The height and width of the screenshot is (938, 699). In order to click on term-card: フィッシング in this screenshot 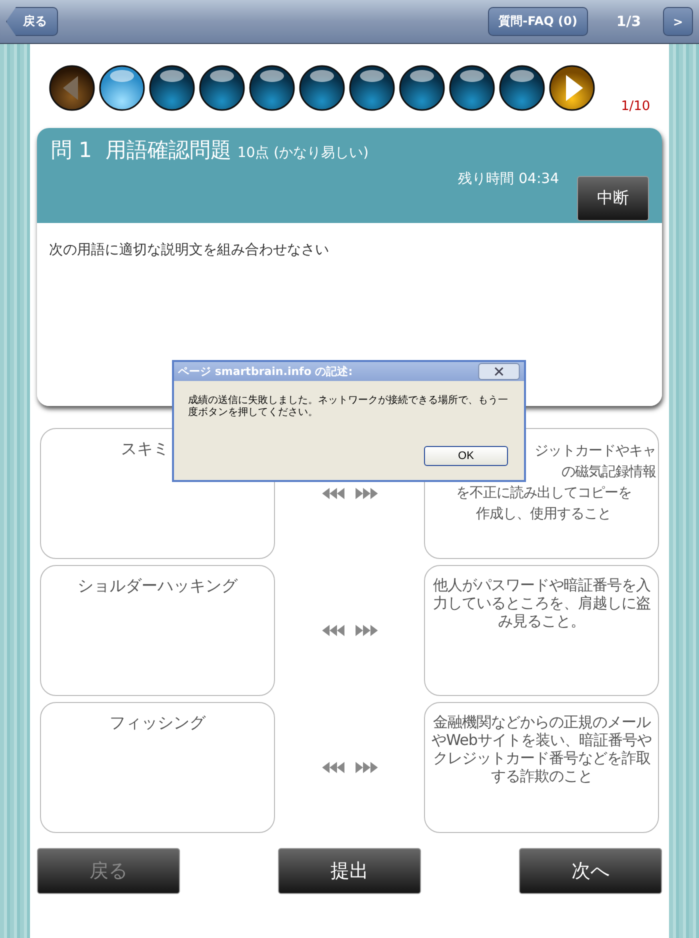, I will do `click(157, 767)`.